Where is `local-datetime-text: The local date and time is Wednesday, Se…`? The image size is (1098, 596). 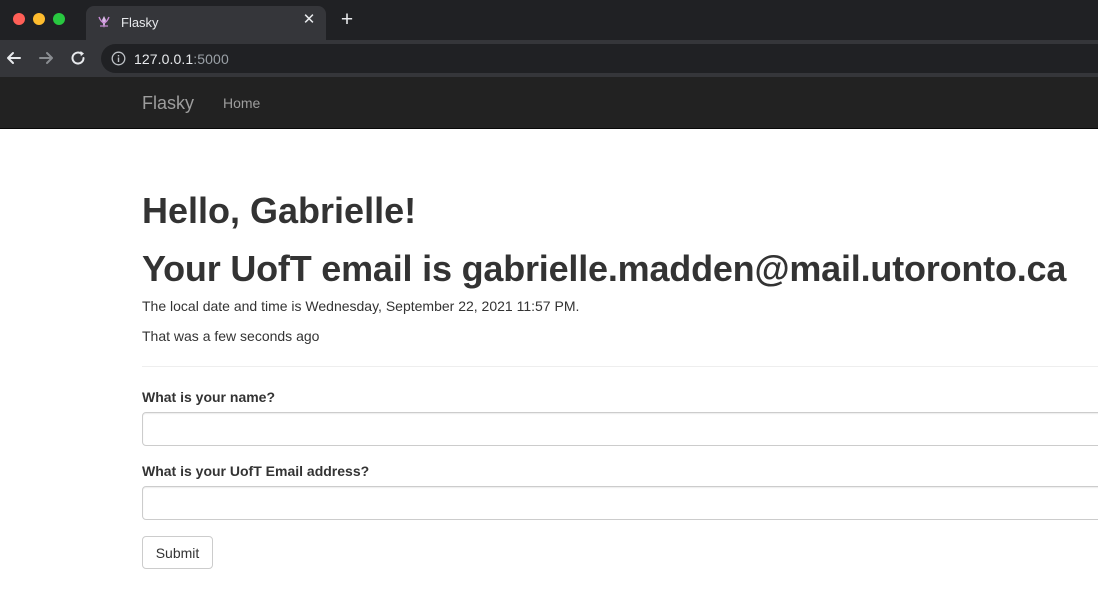 local-datetime-text: The local date and time is Wednesday, Se… is located at coordinates (361, 306).